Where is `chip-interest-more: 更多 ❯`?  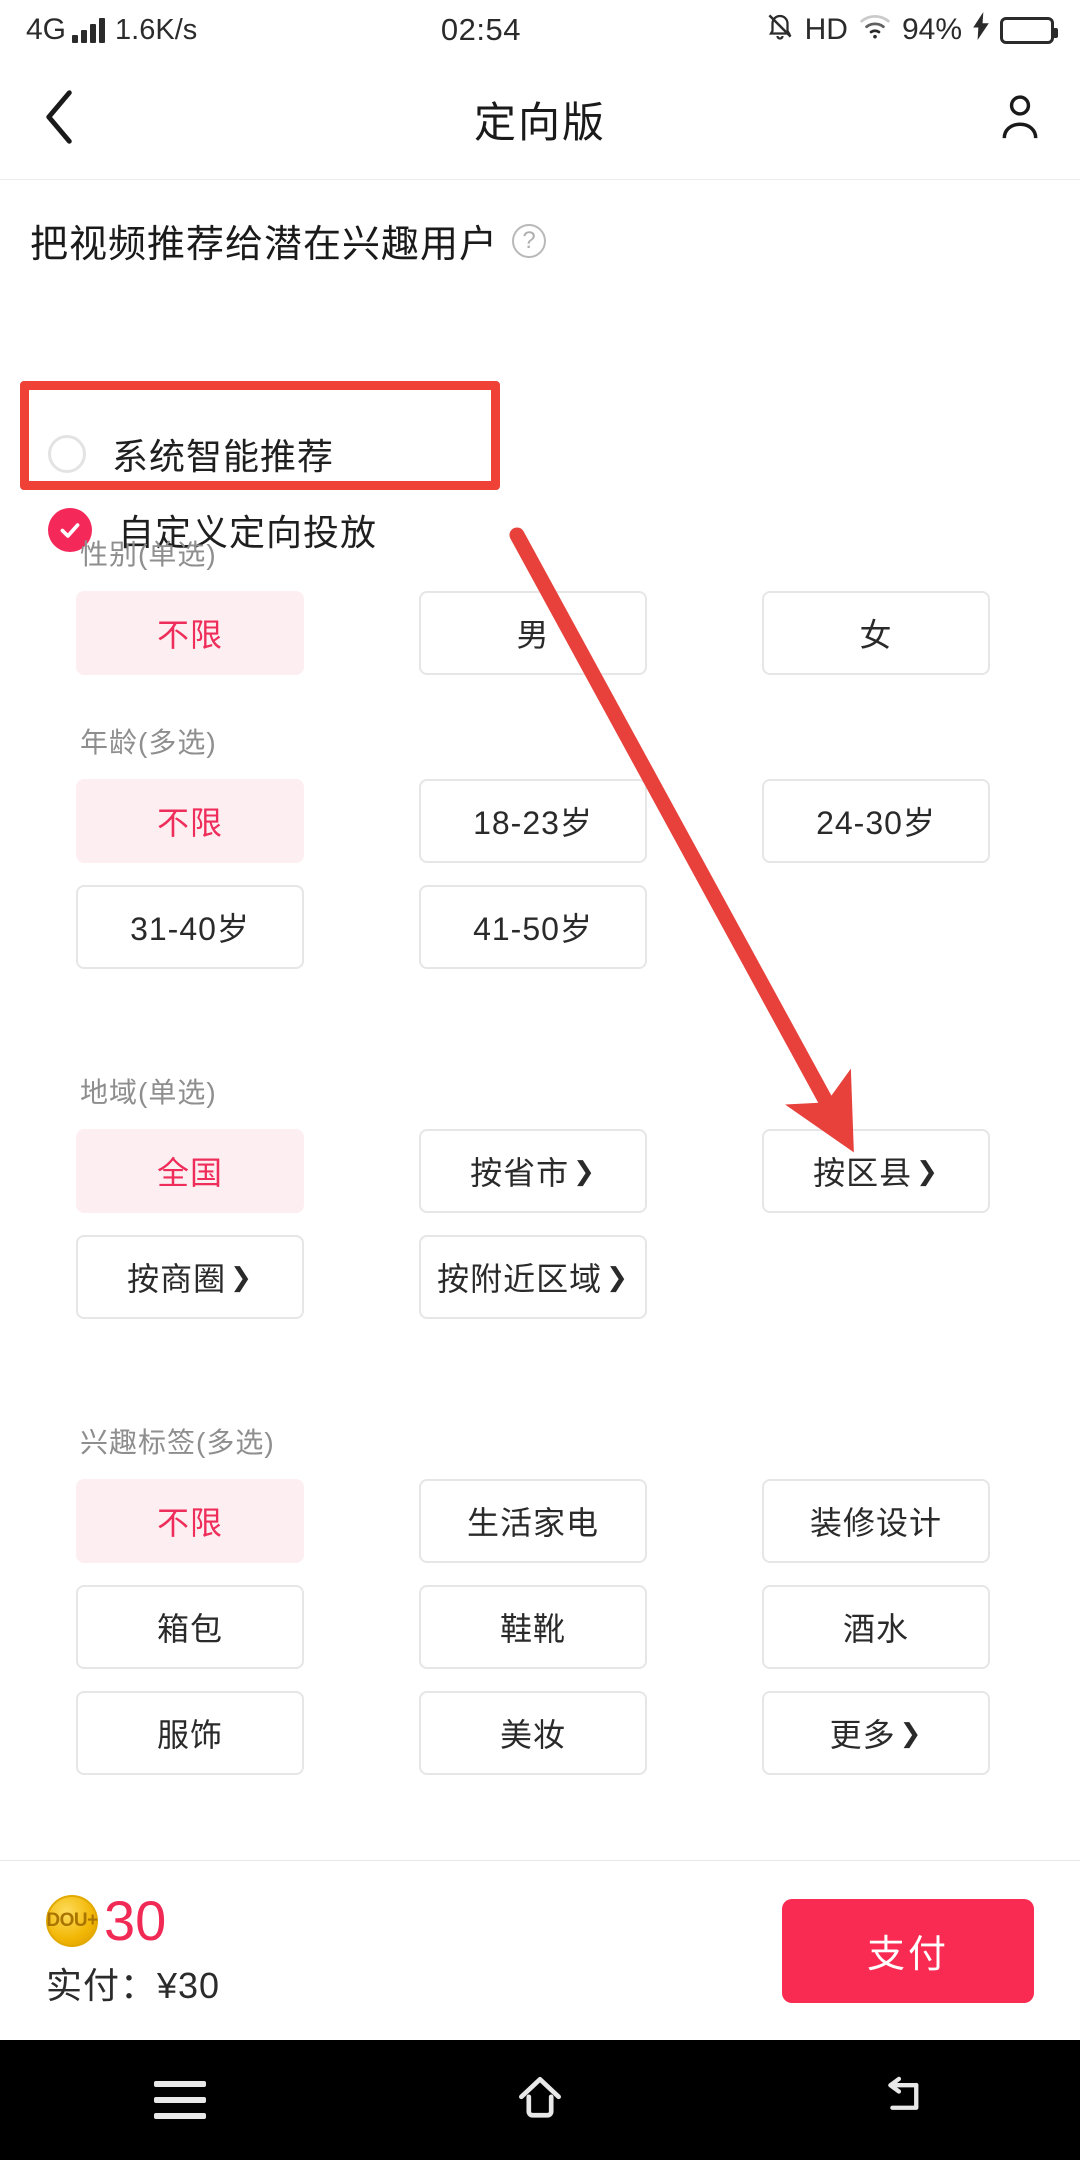 chip-interest-more: 更多 ❯ is located at coordinates (876, 1733).